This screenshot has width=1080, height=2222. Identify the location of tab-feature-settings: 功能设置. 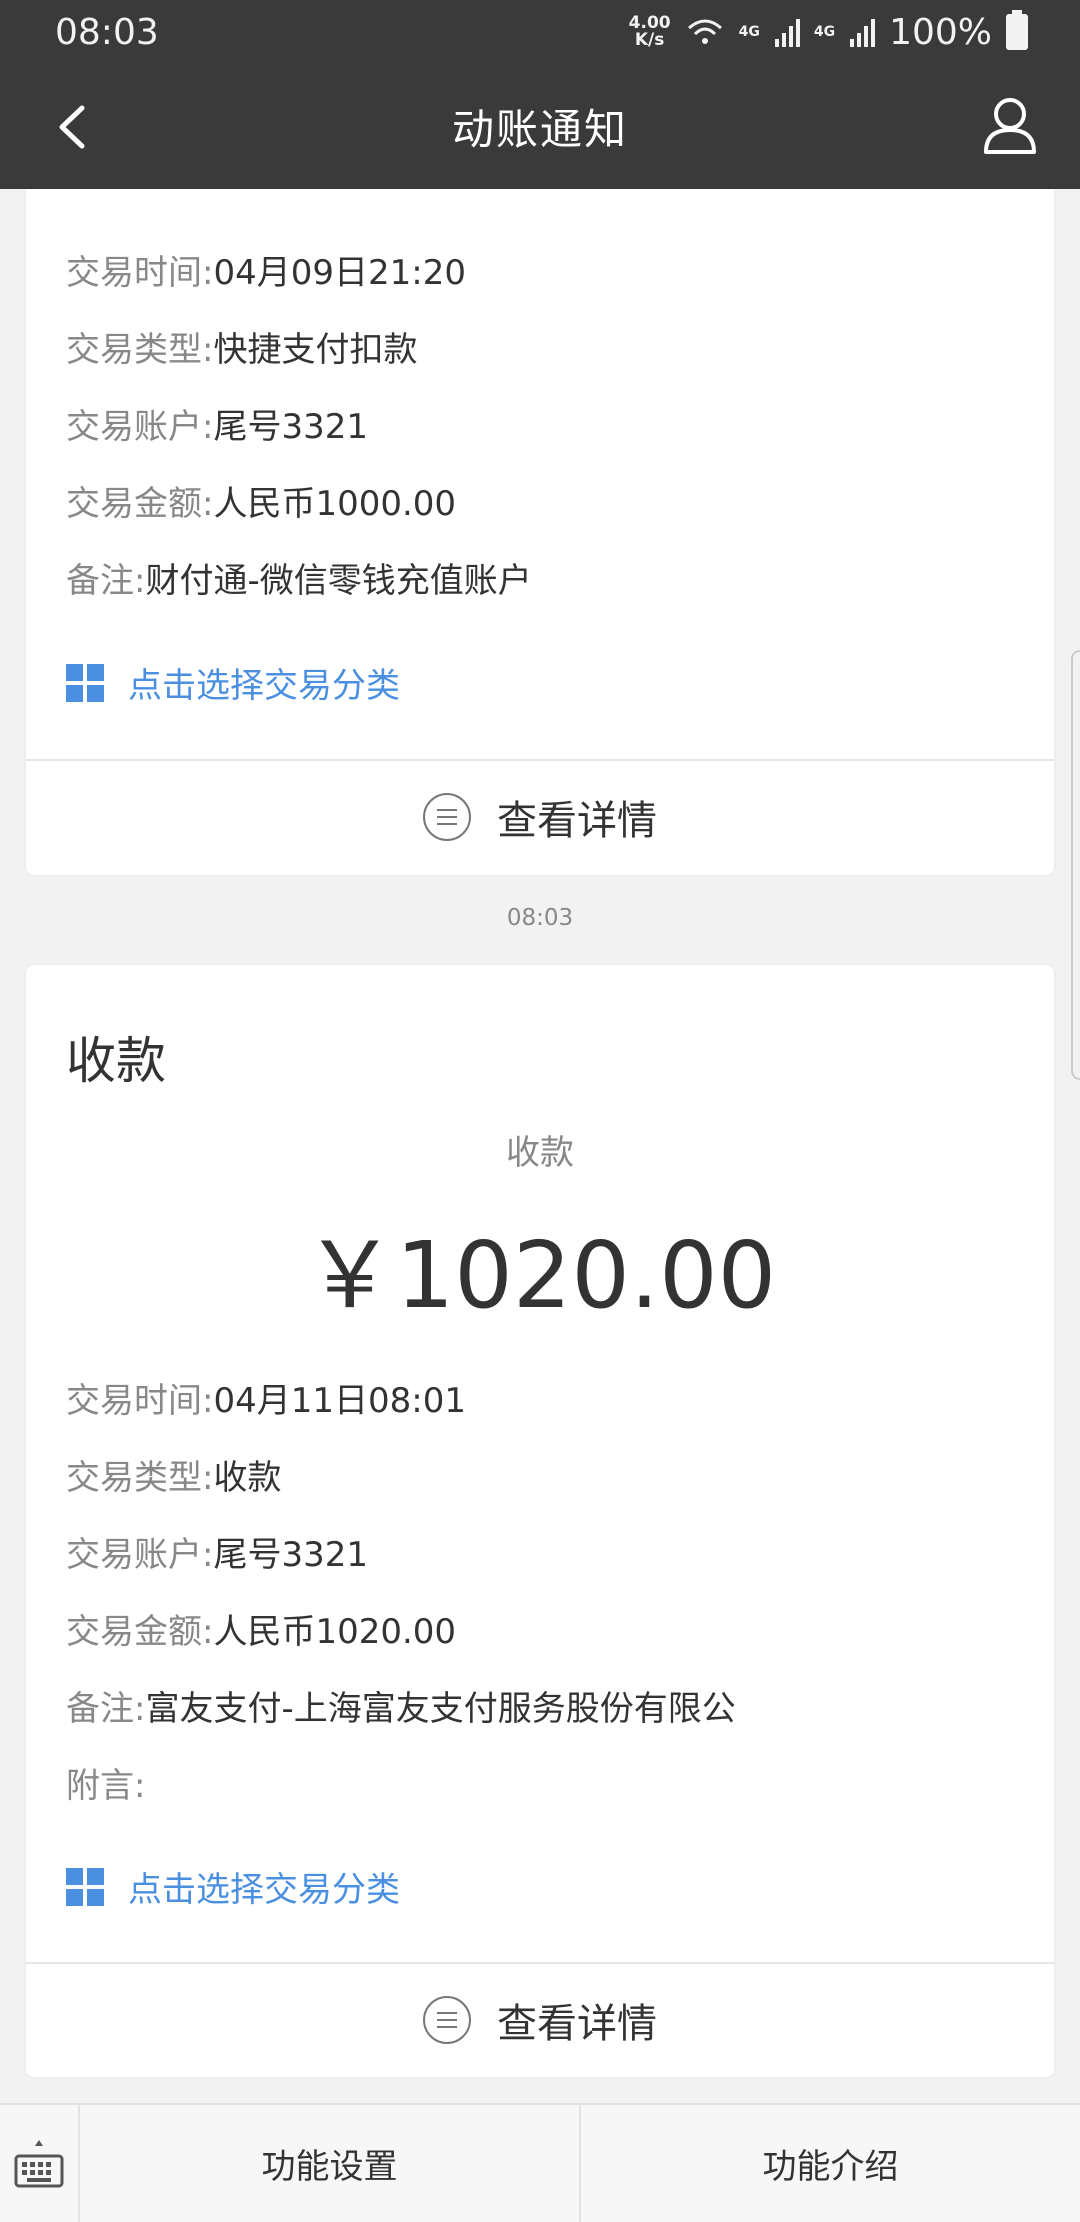
(329, 2163).